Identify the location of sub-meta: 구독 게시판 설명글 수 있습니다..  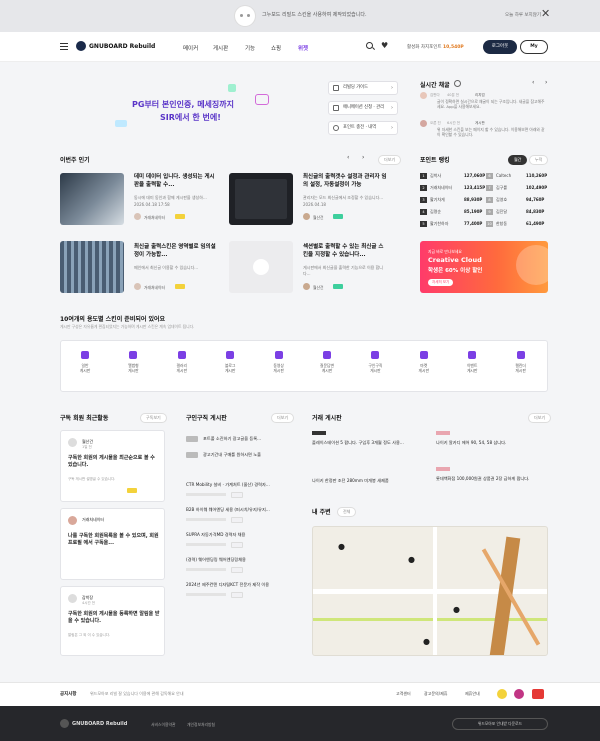
(92, 479).